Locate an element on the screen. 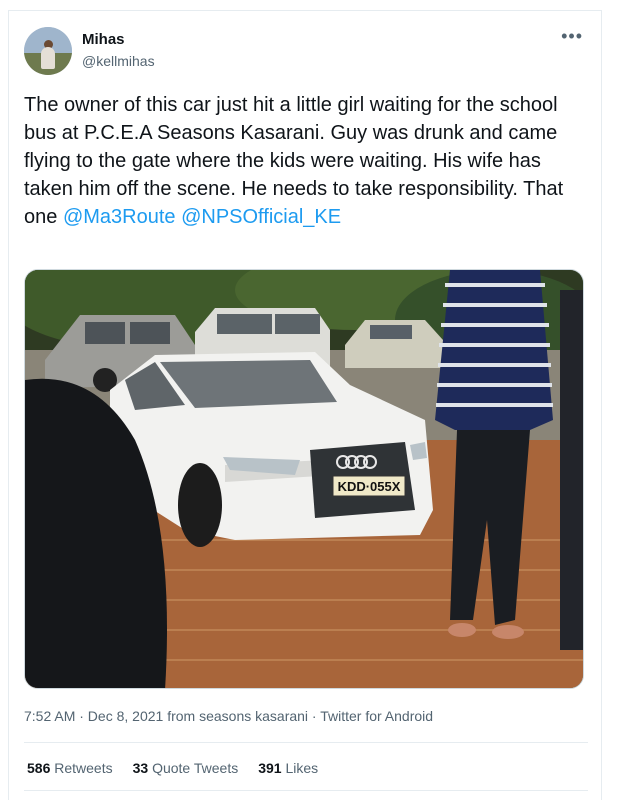  tweet-stats: 586 Retweets 33 Quote Tweets 391 Likes is located at coordinates (172, 768).